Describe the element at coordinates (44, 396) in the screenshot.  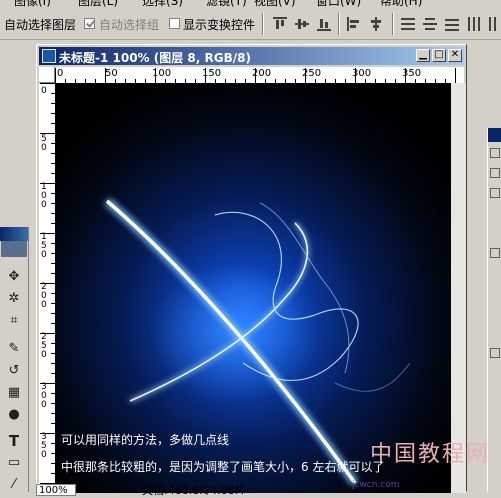
I see `ruler-label: 300` at that location.